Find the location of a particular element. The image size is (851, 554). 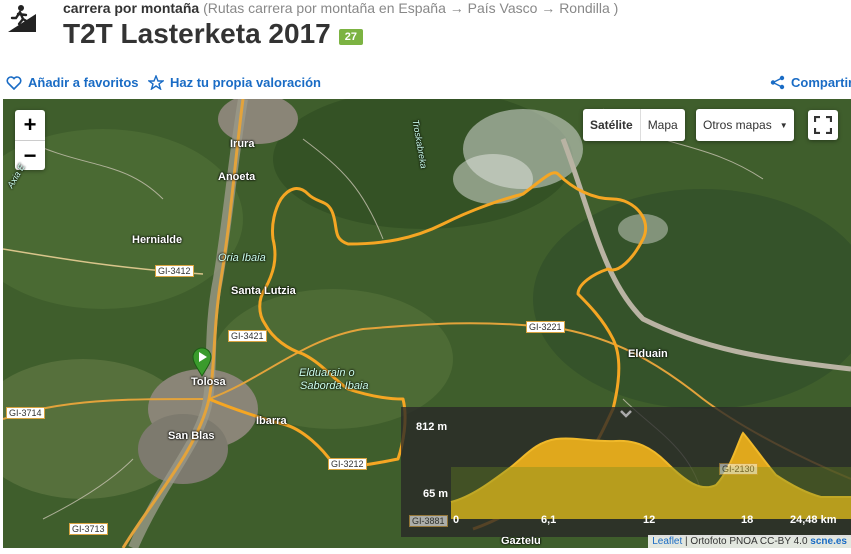

x-tick-label: 12 is located at coordinates (649, 520).